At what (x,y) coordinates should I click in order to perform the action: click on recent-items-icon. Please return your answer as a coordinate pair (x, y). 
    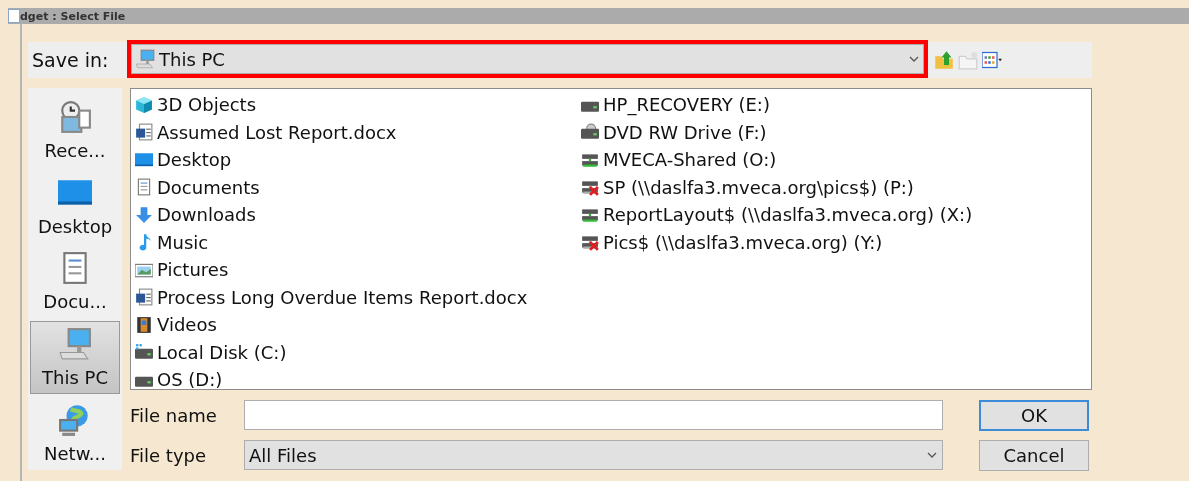
    Looking at the image, I should click on (75, 117).